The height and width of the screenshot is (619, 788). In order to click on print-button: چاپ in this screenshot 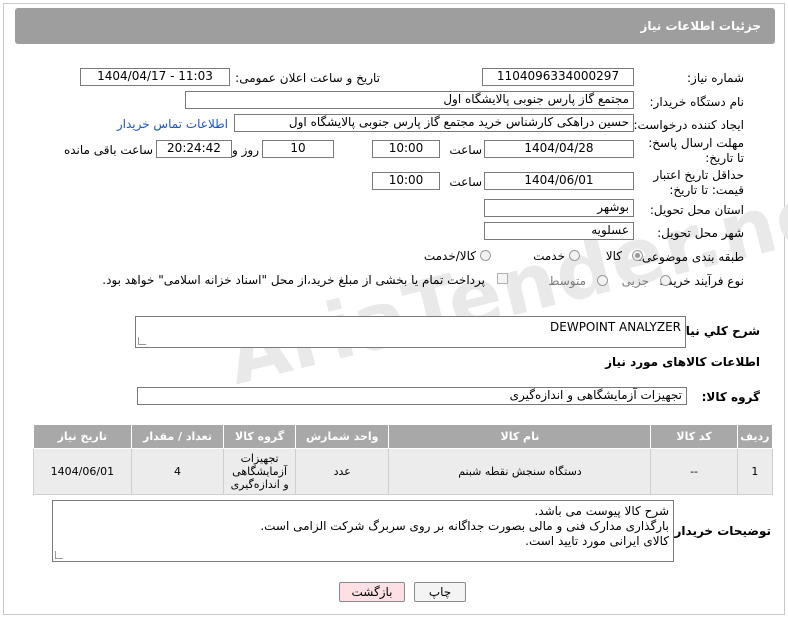, I will do `click(440, 592)`.